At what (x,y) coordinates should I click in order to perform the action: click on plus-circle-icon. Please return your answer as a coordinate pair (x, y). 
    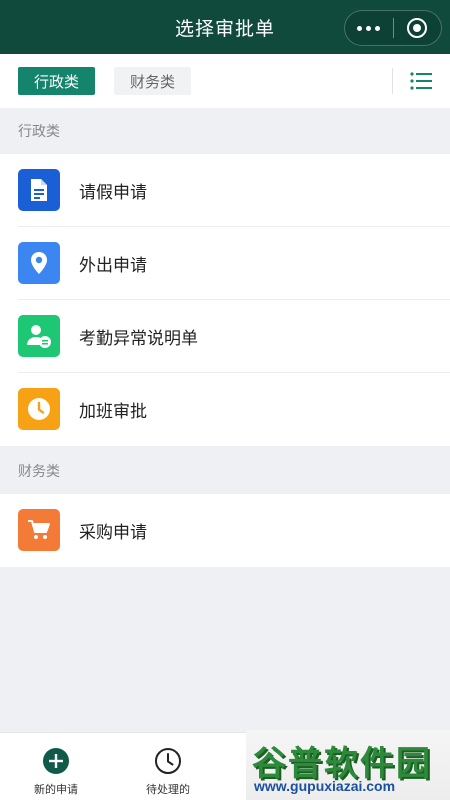
    Looking at the image, I should click on (56, 761).